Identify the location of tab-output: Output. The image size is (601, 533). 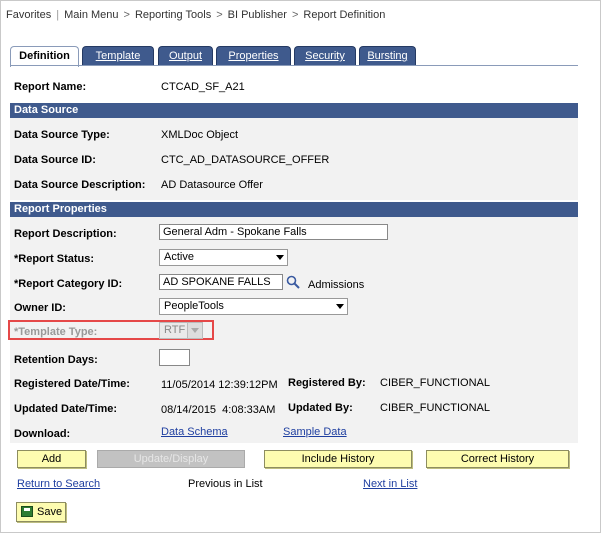
(185, 56).